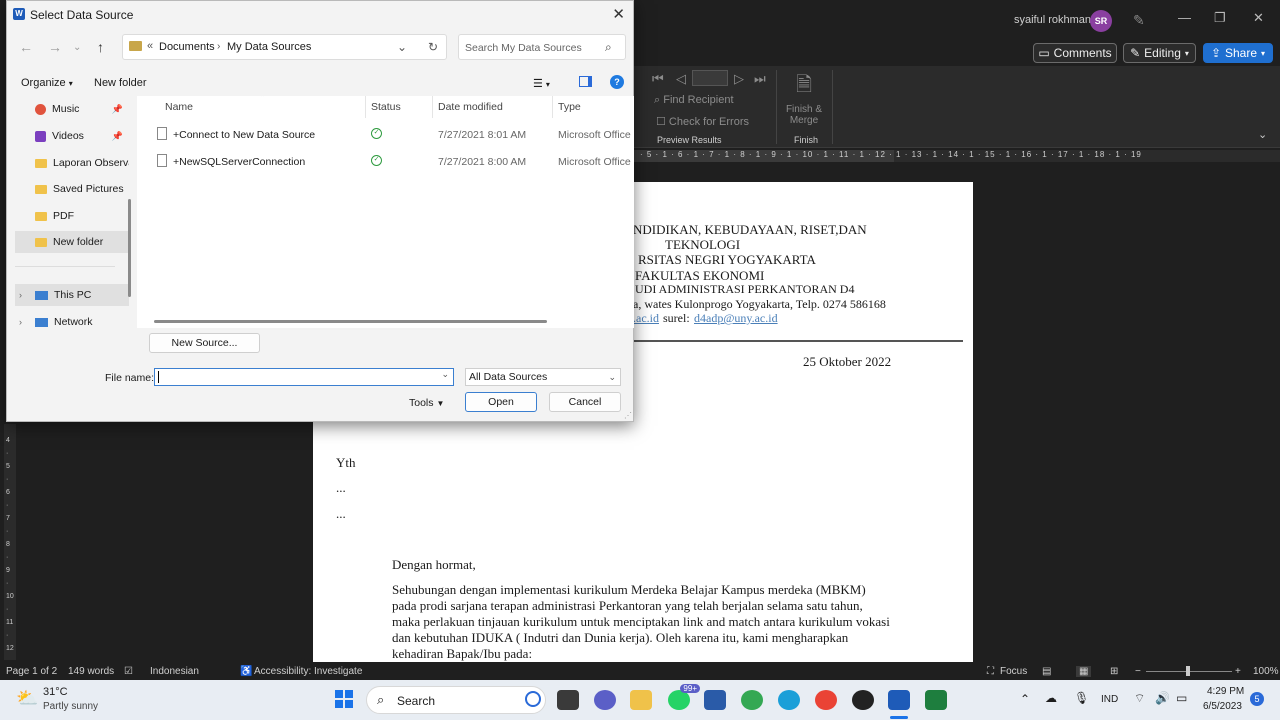 The image size is (1280, 720). Describe the element at coordinates (1262, 134) in the screenshot. I see `ribbon-collapse-icon: ⌄` at that location.